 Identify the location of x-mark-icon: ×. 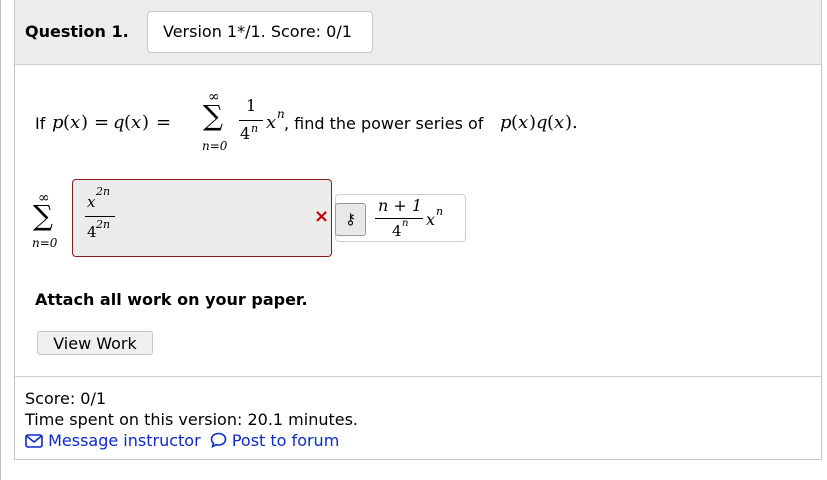
(322, 216).